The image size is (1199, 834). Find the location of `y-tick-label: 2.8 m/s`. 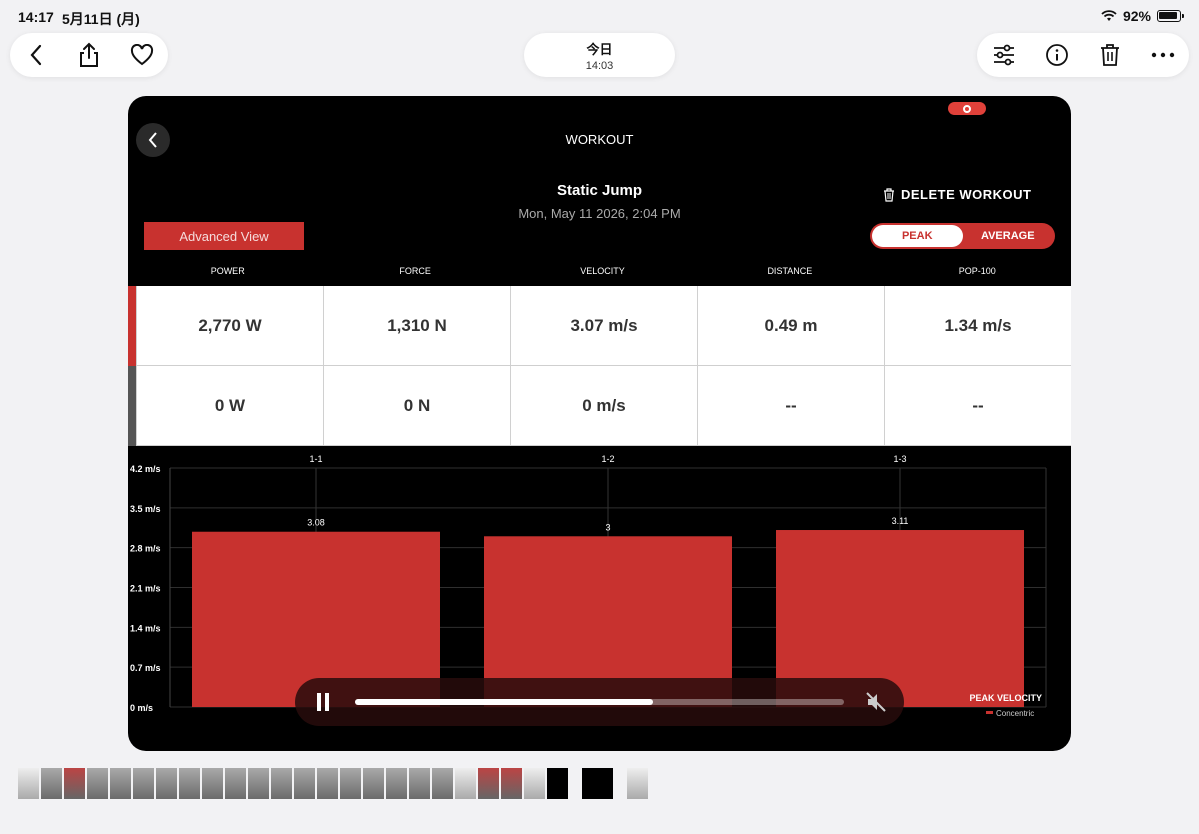

y-tick-label: 2.8 m/s is located at coordinates (145, 549).